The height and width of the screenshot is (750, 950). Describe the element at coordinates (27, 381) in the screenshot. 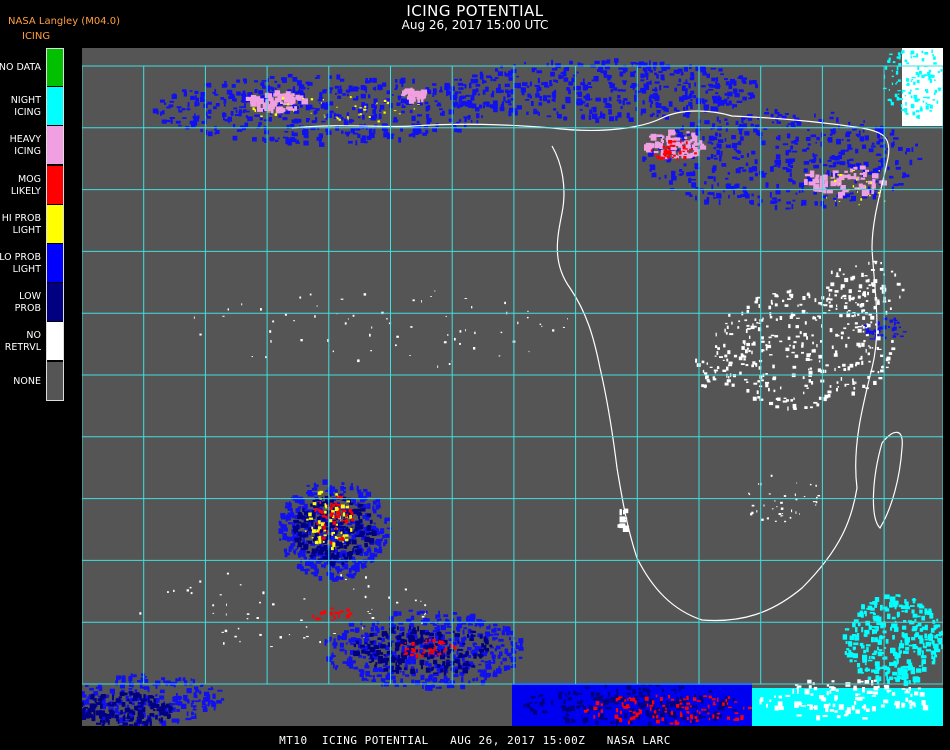

I see `legend-label: NONE` at that location.